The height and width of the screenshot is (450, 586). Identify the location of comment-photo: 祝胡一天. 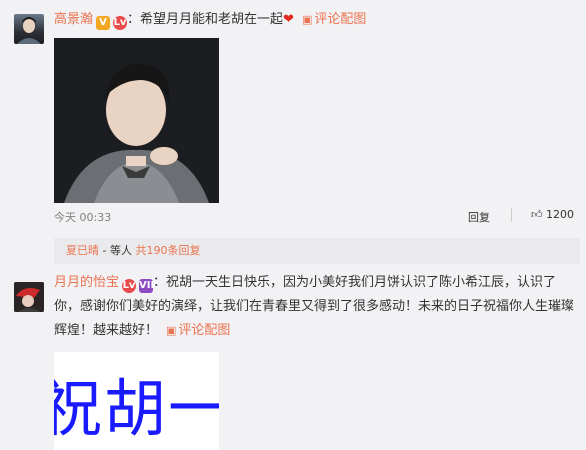
(136, 401).